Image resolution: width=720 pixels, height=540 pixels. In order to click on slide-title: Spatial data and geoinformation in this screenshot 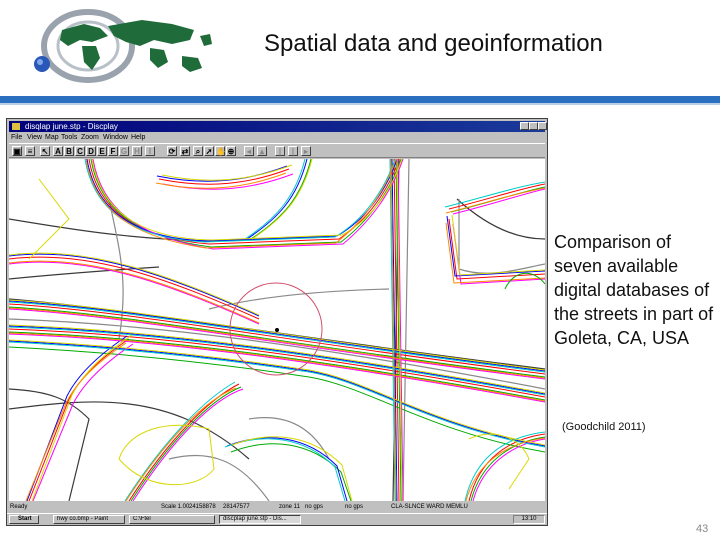, I will do `click(433, 43)`.